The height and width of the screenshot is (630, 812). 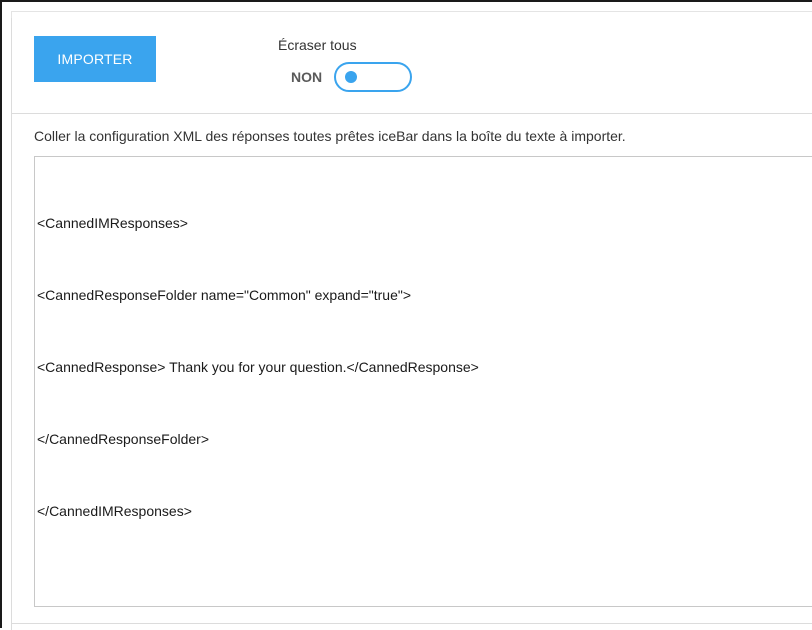 What do you see at coordinates (112, 223) in the screenshot?
I see `xml-line: <CannedIMResponses>` at bounding box center [112, 223].